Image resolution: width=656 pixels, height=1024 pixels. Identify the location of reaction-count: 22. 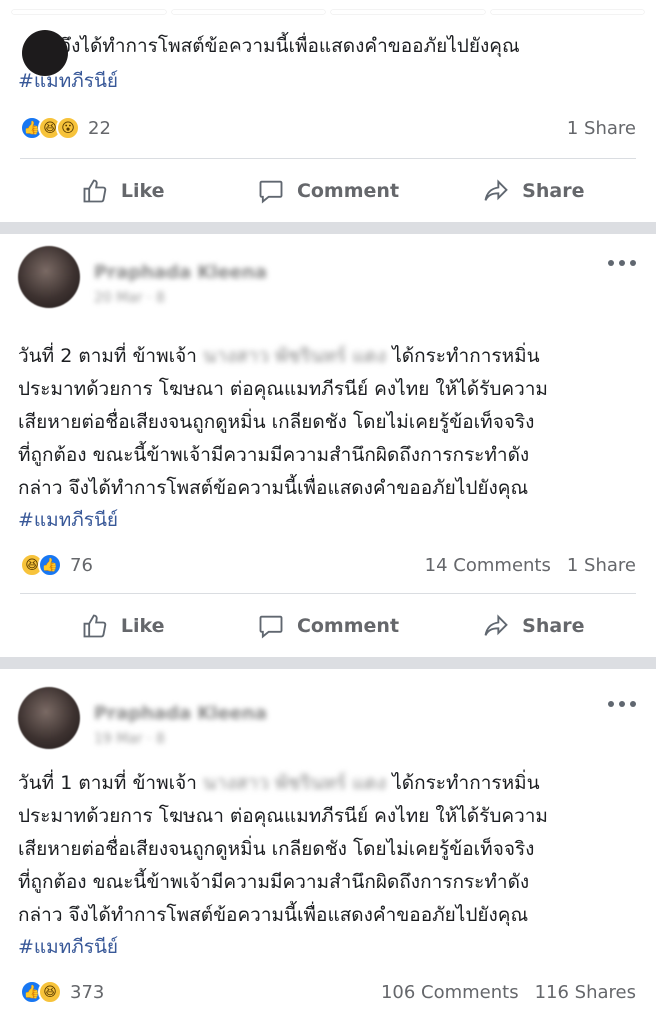
(99, 128).